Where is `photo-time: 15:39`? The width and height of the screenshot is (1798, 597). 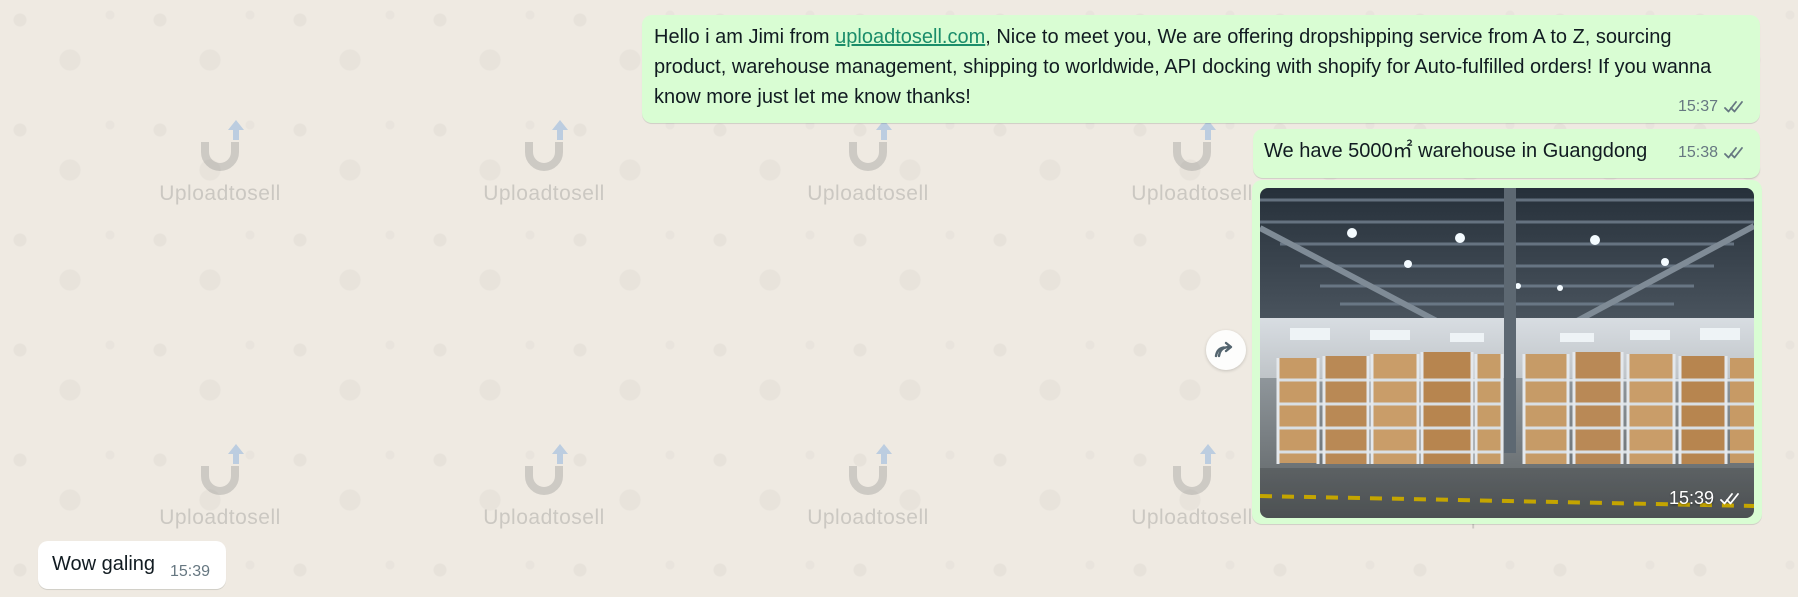 photo-time: 15:39 is located at coordinates (1691, 498).